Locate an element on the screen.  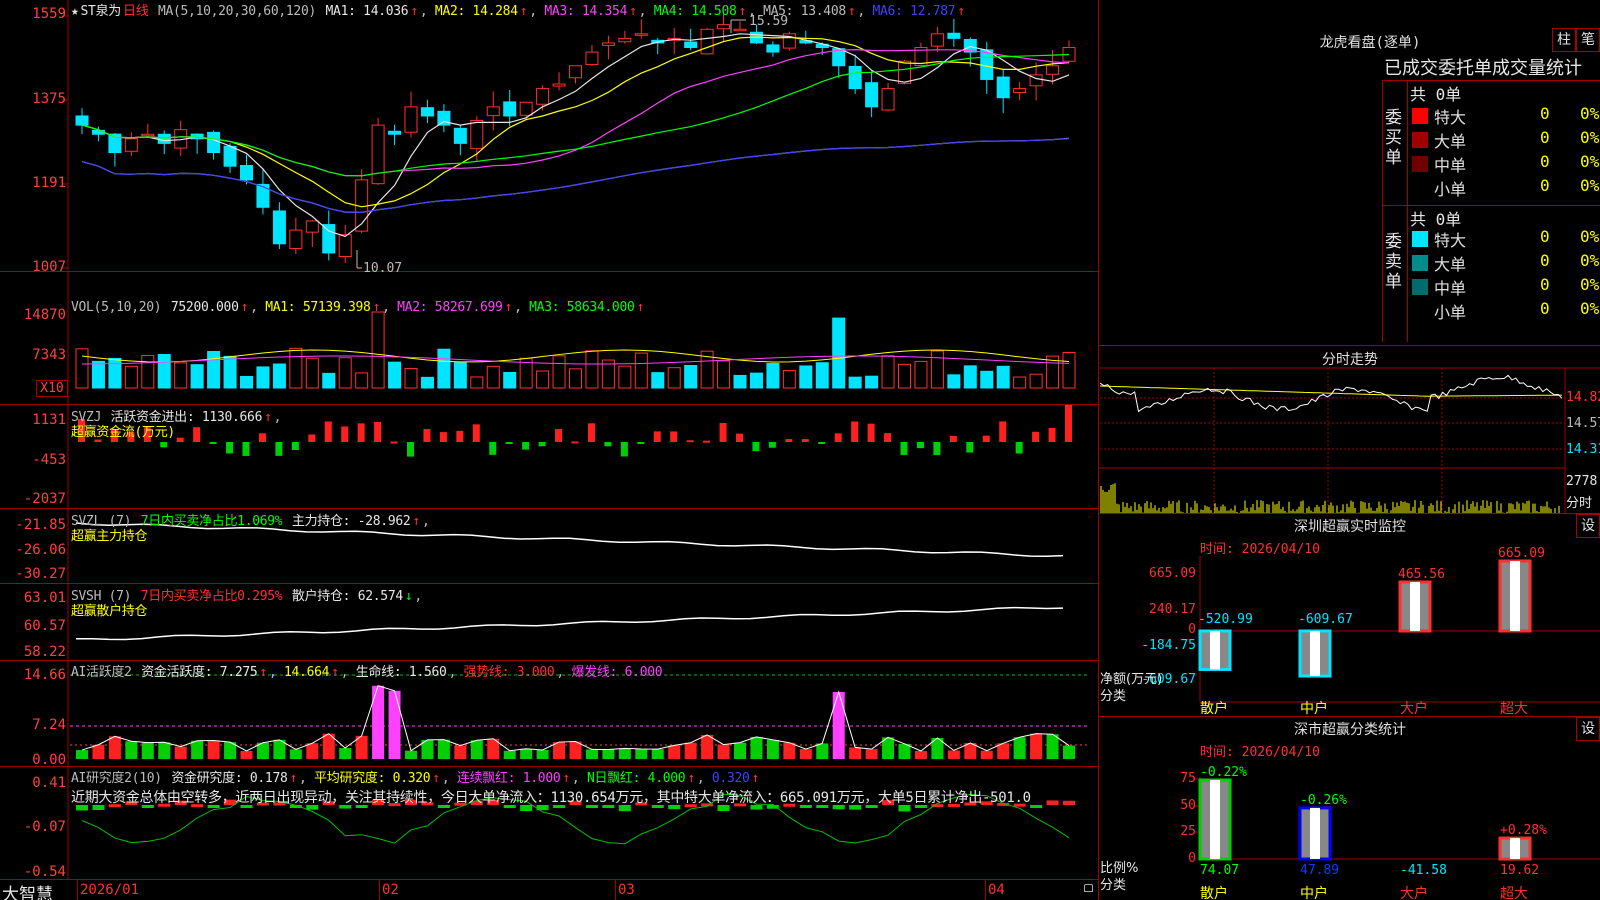
vol-ma3: MA3: 58634.000 is located at coordinates (582, 307).